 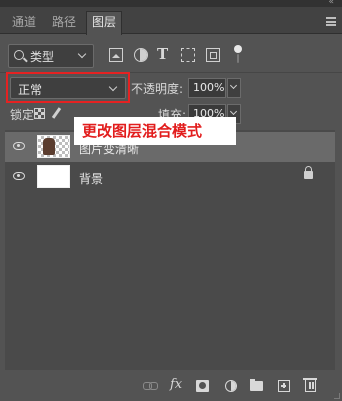 I want to click on layer-row: 背景, so click(x=170, y=177).